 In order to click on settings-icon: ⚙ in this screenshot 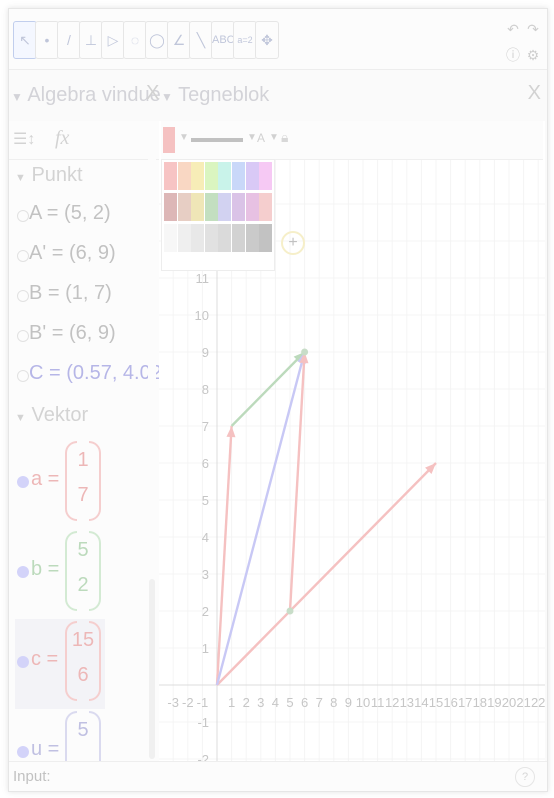, I will do `click(533, 55)`.